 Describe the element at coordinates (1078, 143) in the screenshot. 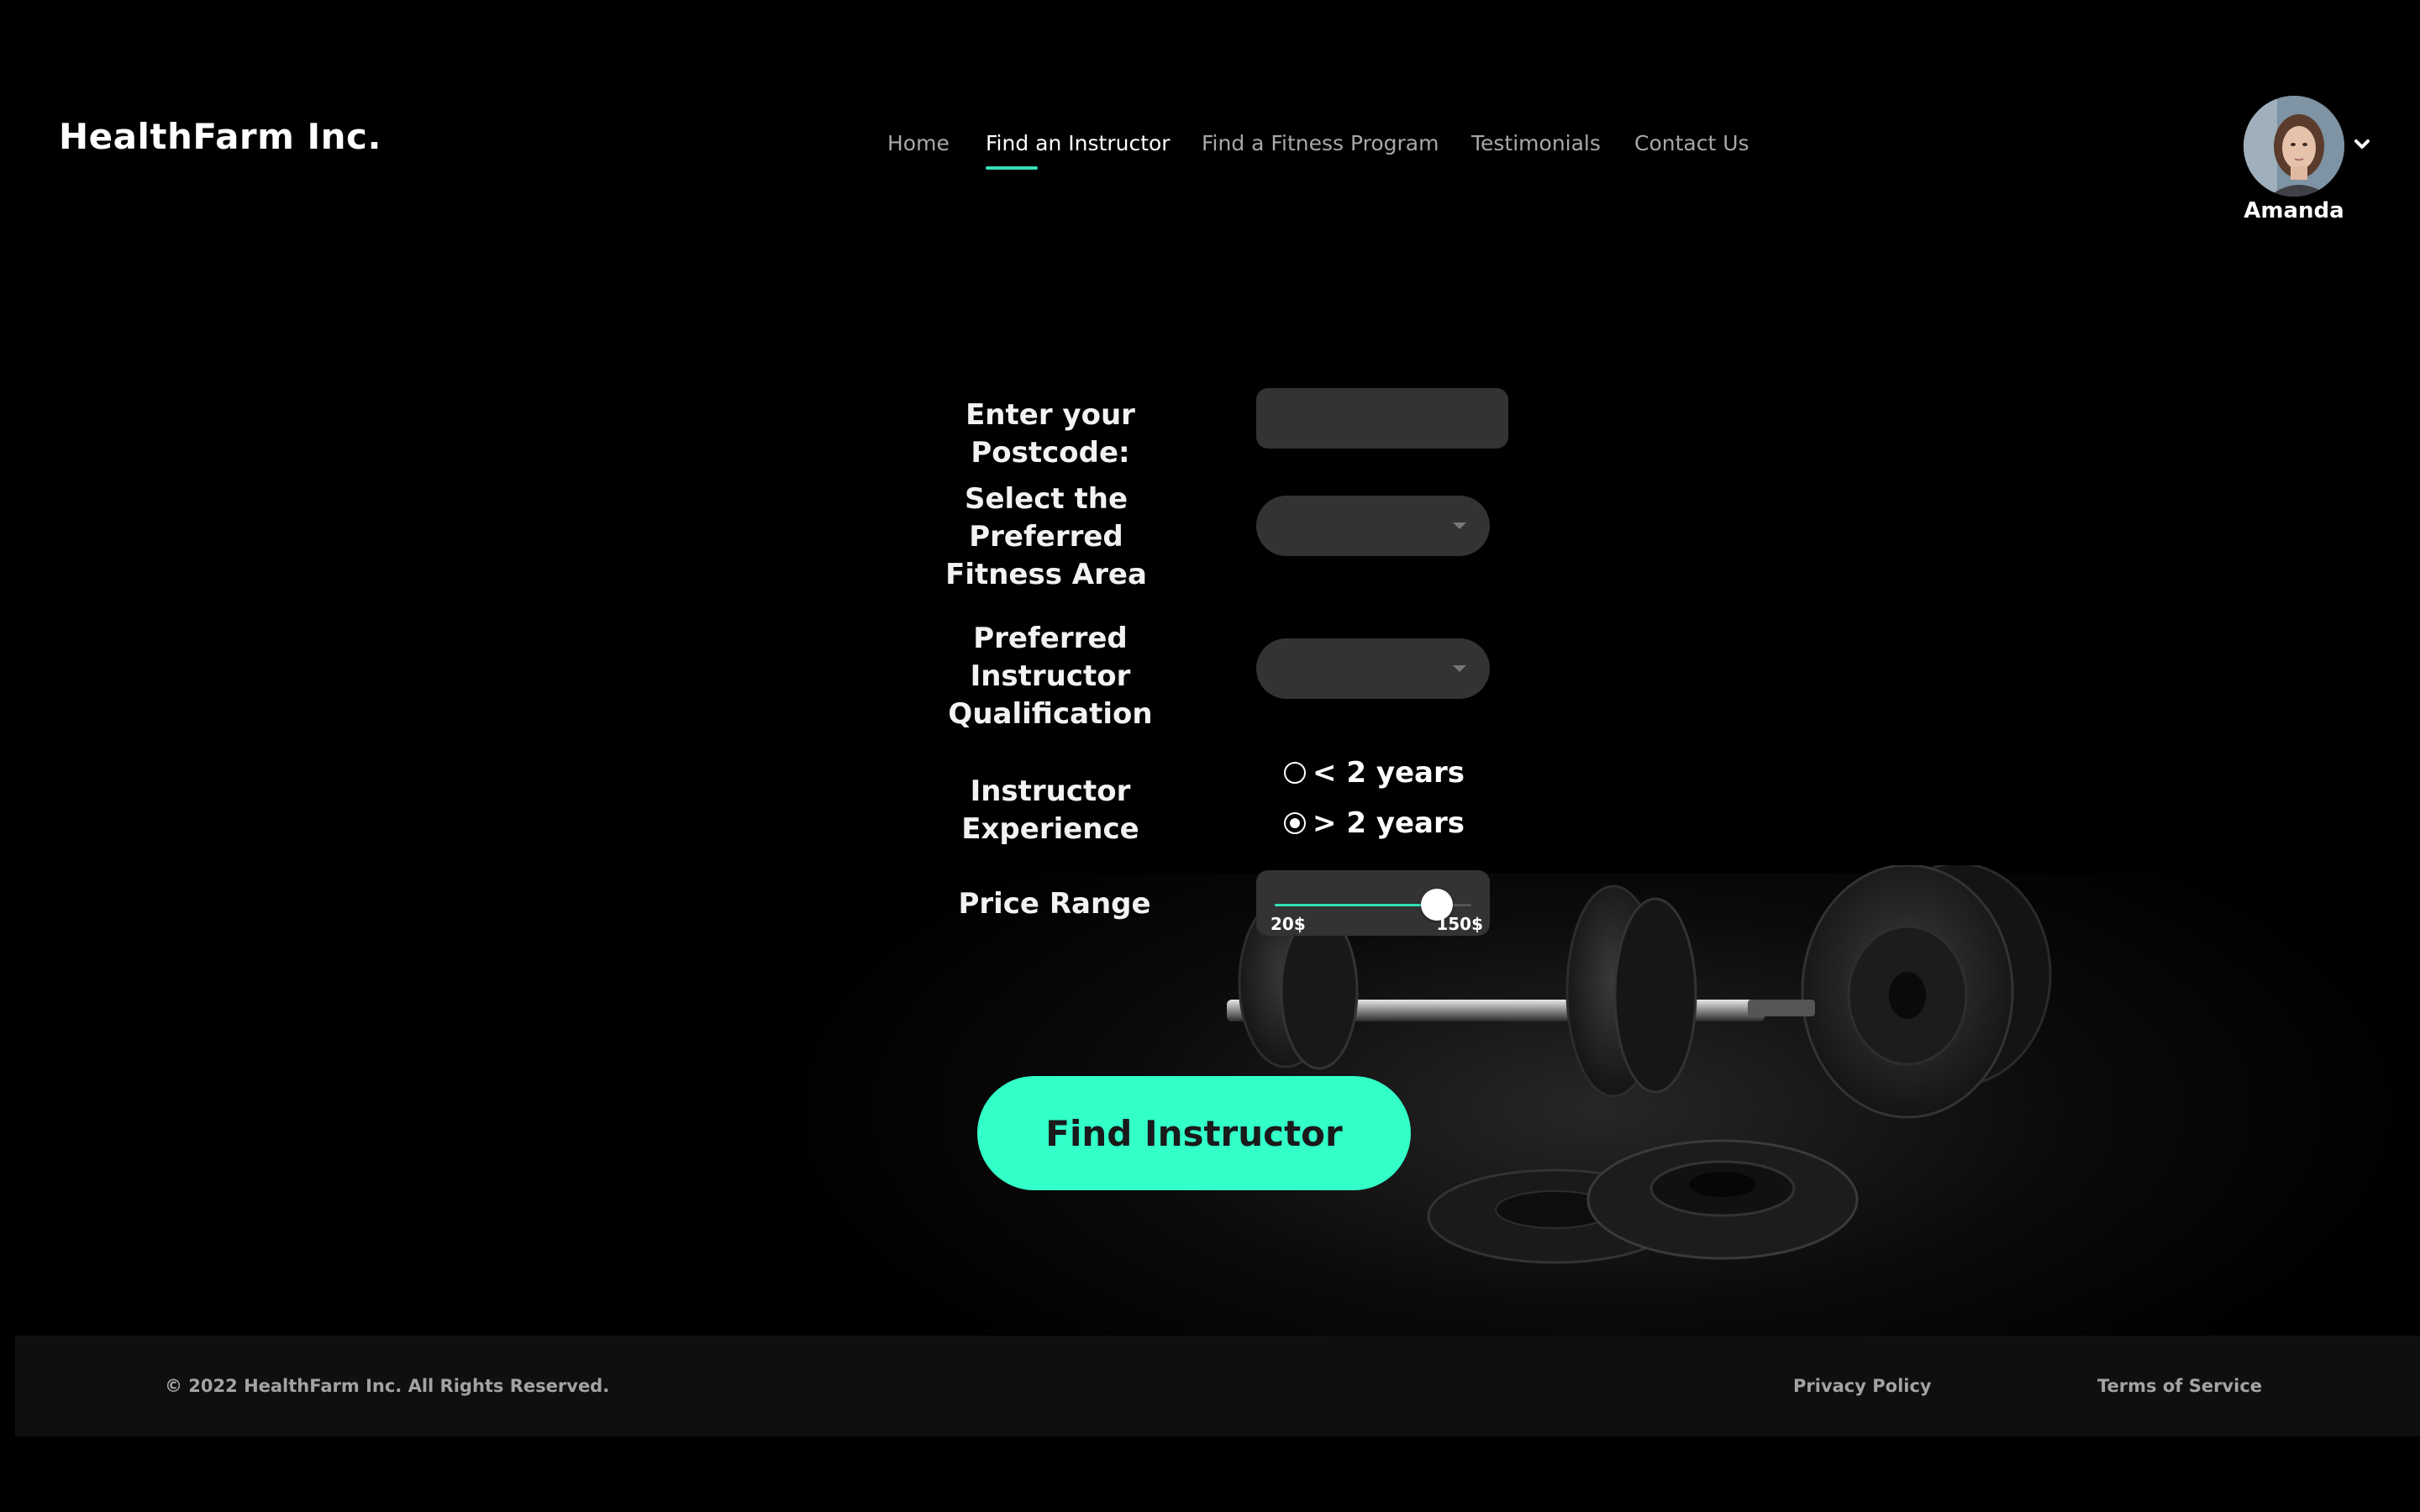

I see `nav-find-instructor: Find an Instructor` at that location.